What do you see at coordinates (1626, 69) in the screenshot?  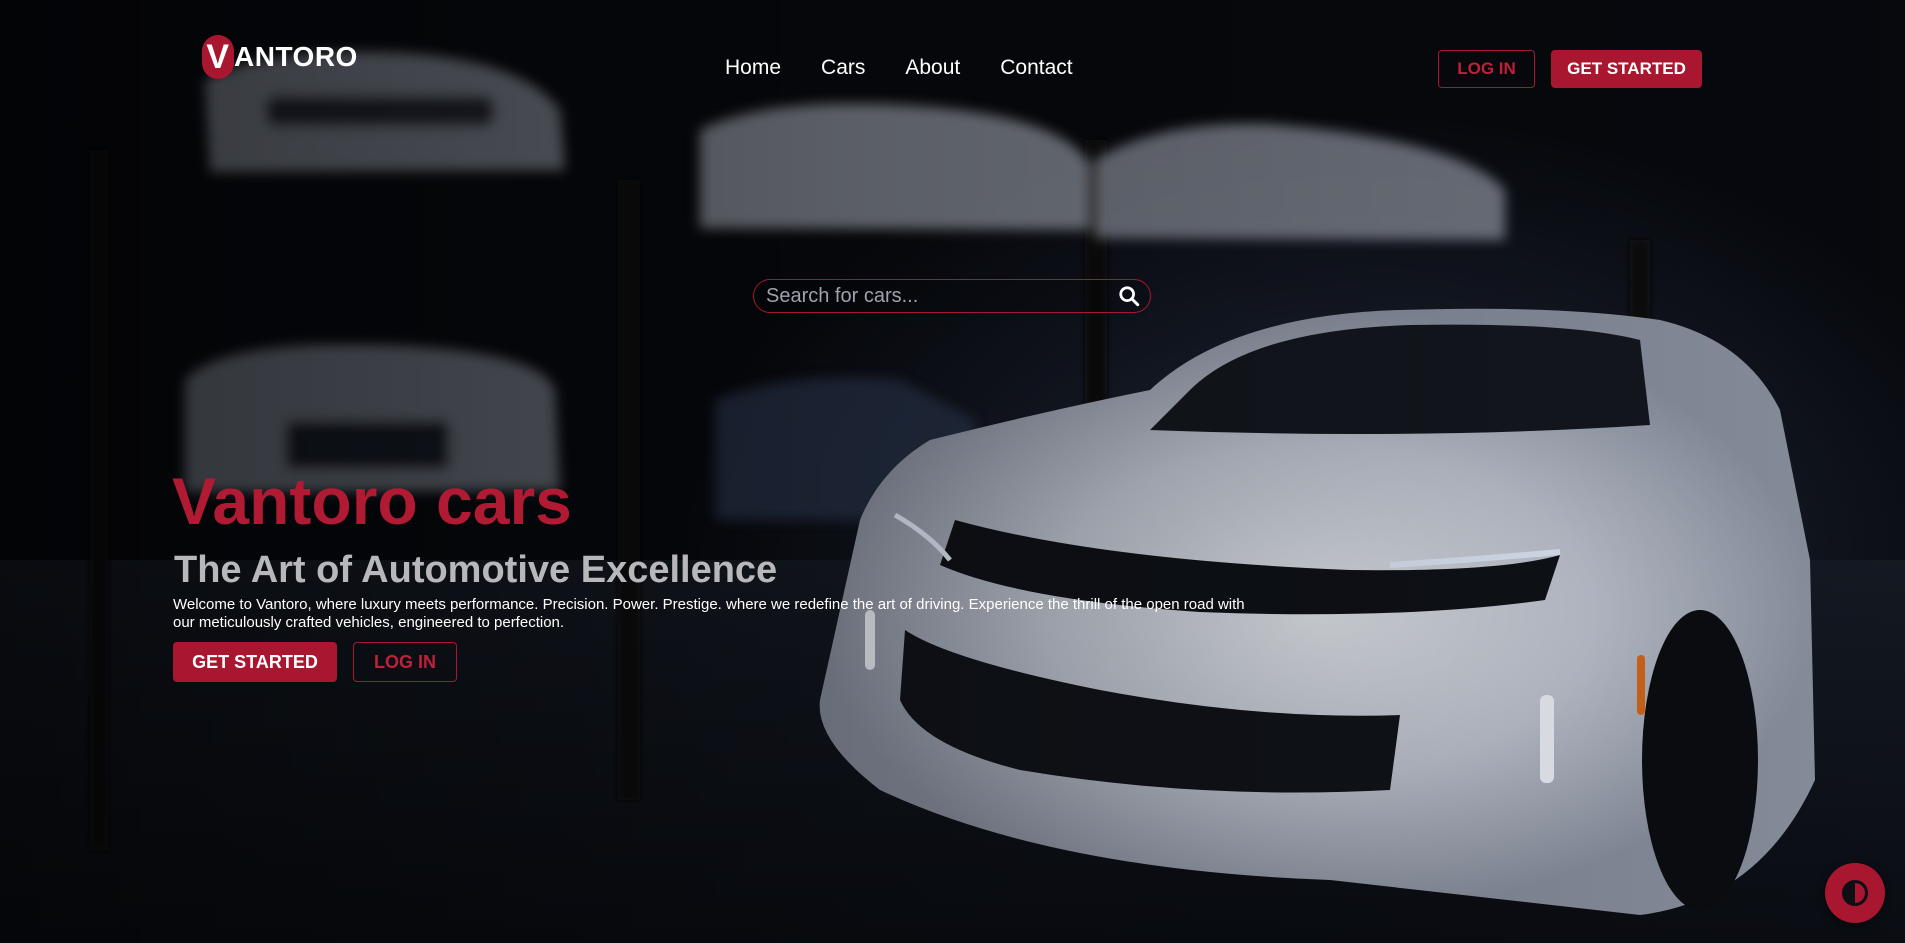 I see `header-get-started-button: GET STARTED` at bounding box center [1626, 69].